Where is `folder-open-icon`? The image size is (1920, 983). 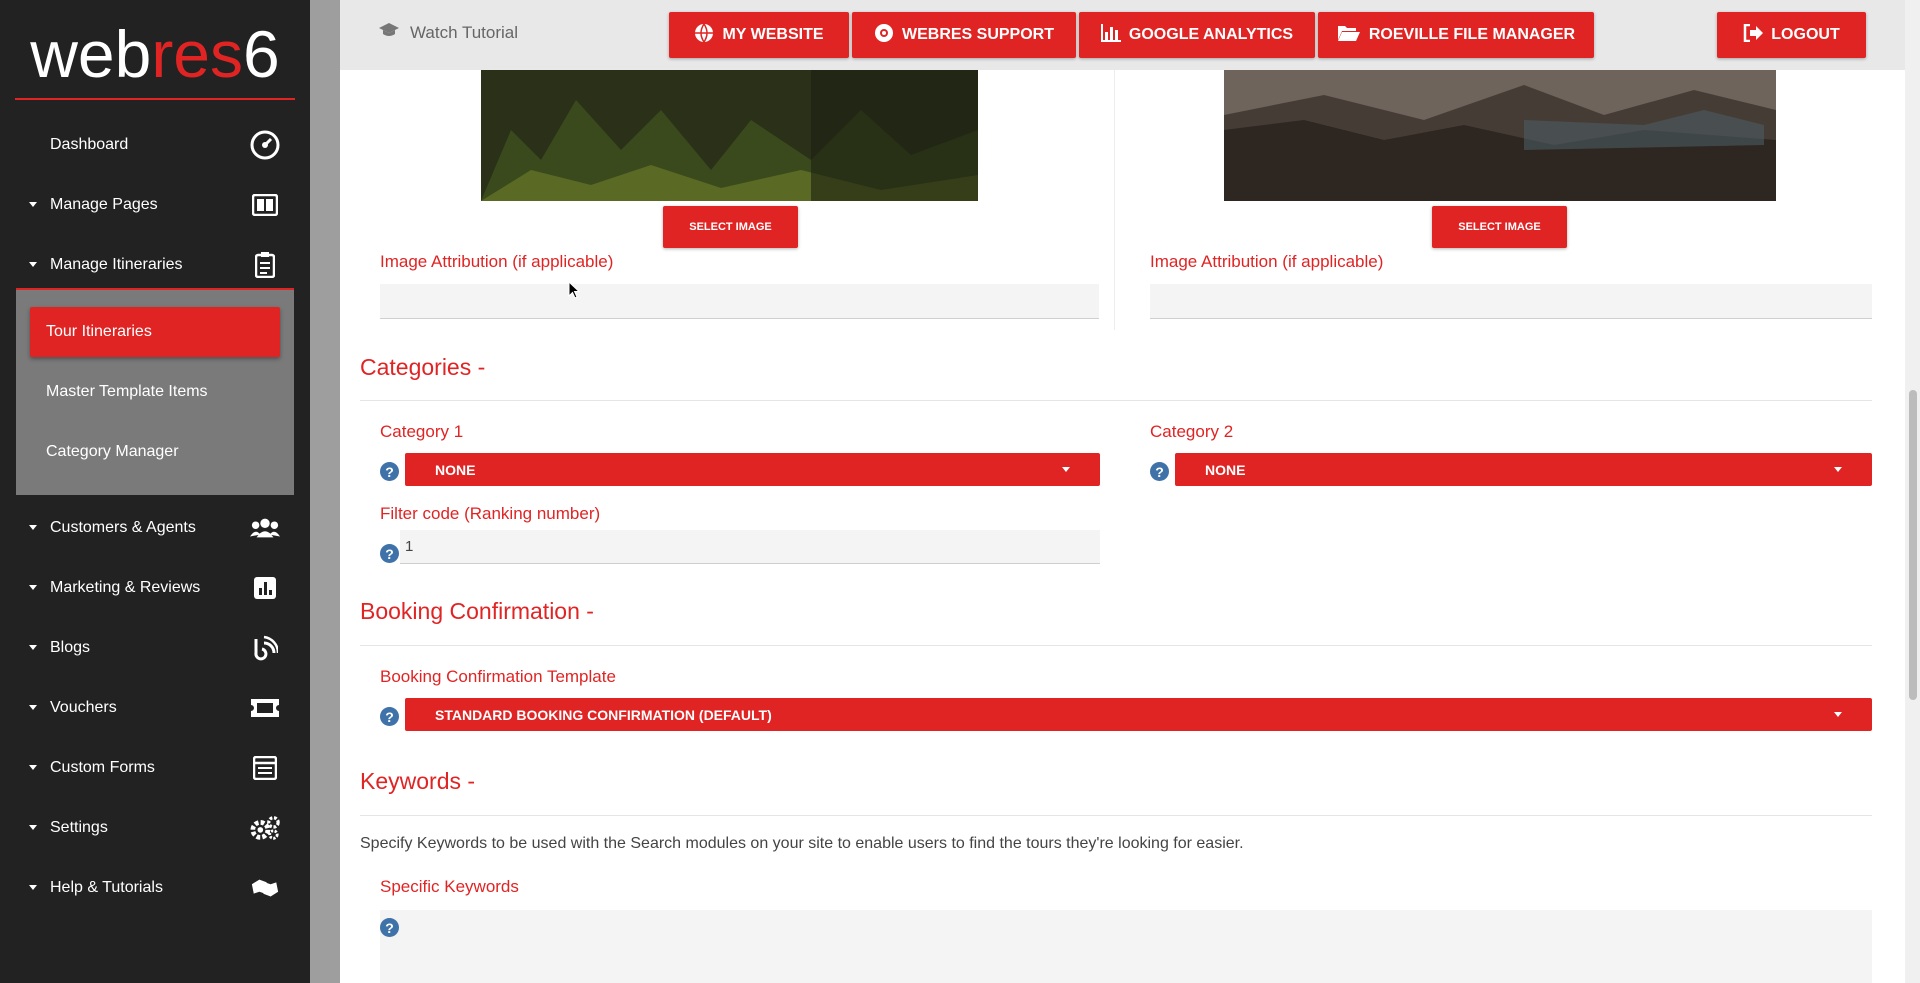 folder-open-icon is located at coordinates (1349, 35).